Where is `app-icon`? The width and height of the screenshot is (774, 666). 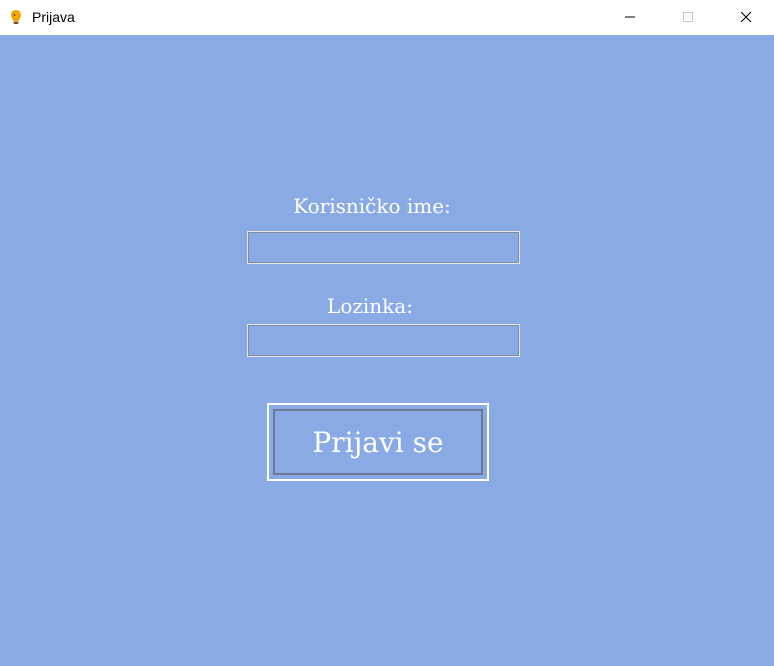 app-icon is located at coordinates (16, 17).